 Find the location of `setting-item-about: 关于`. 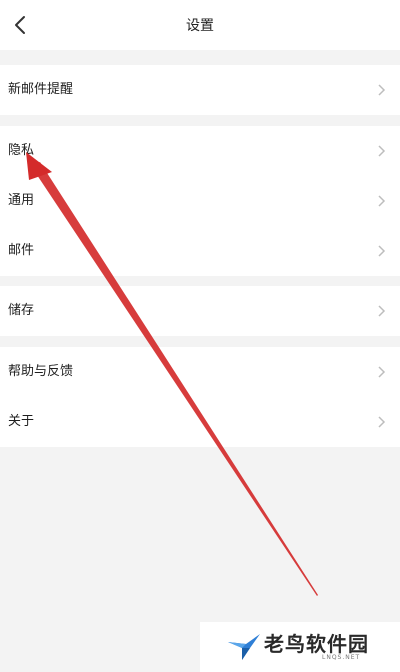

setting-item-about: 关于 is located at coordinates (200, 422).